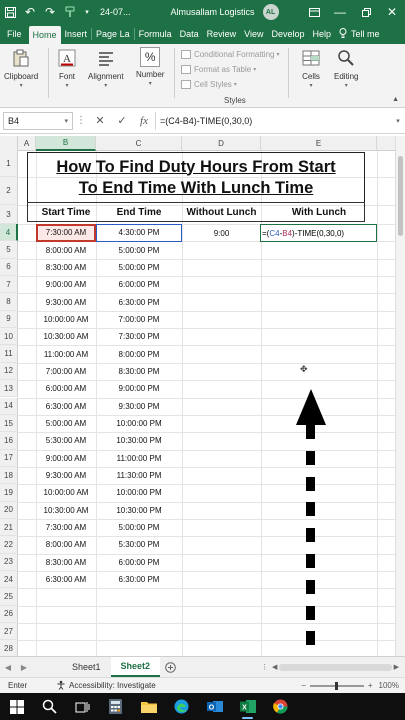 The height and width of the screenshot is (720, 405). What do you see at coordinates (247, 706) in the screenshot?
I see `excel-taskbar-icon: X` at bounding box center [247, 706].